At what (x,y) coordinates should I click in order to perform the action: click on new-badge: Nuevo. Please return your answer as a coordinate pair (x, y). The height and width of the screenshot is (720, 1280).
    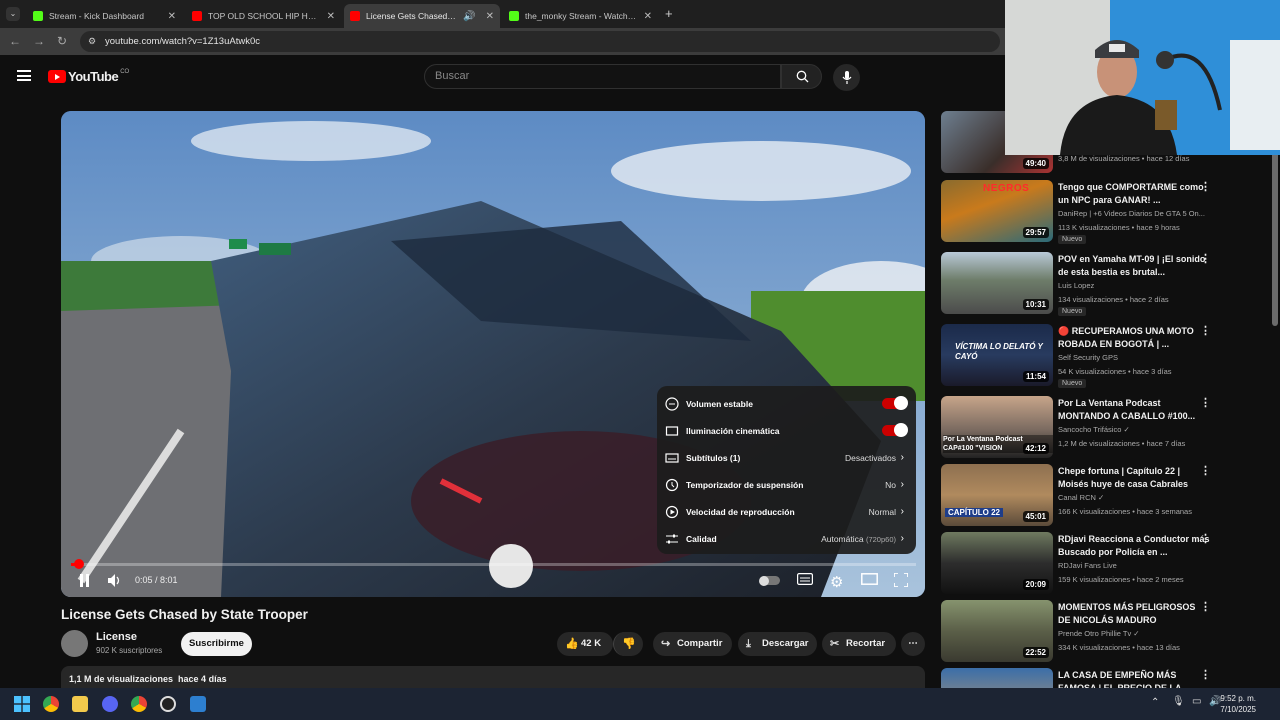
    Looking at the image, I should click on (1072, 311).